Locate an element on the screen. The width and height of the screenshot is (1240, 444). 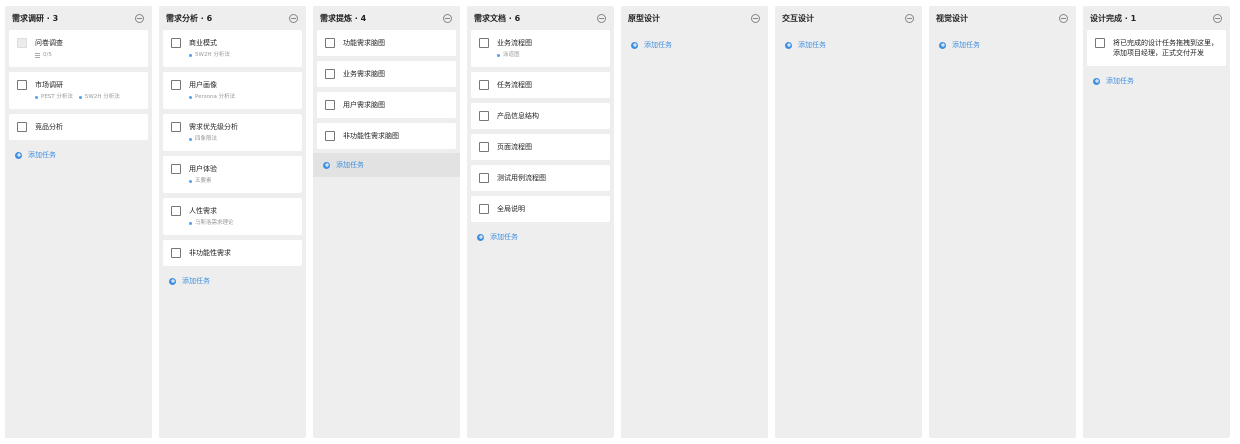
column-header: 需求分析 · 6 is located at coordinates (232, 18).